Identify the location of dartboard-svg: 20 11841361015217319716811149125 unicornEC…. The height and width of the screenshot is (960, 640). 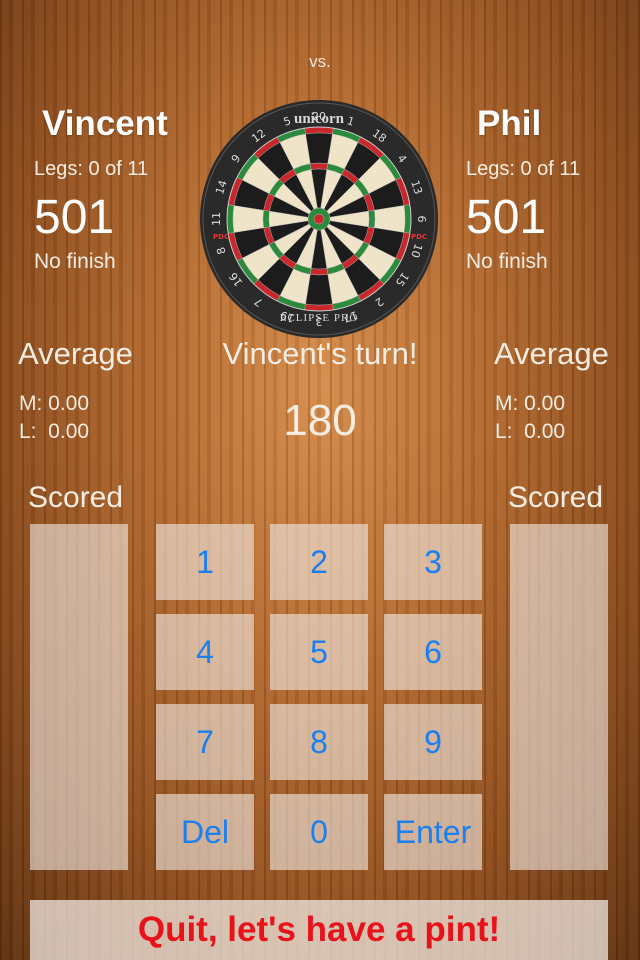
(319, 219).